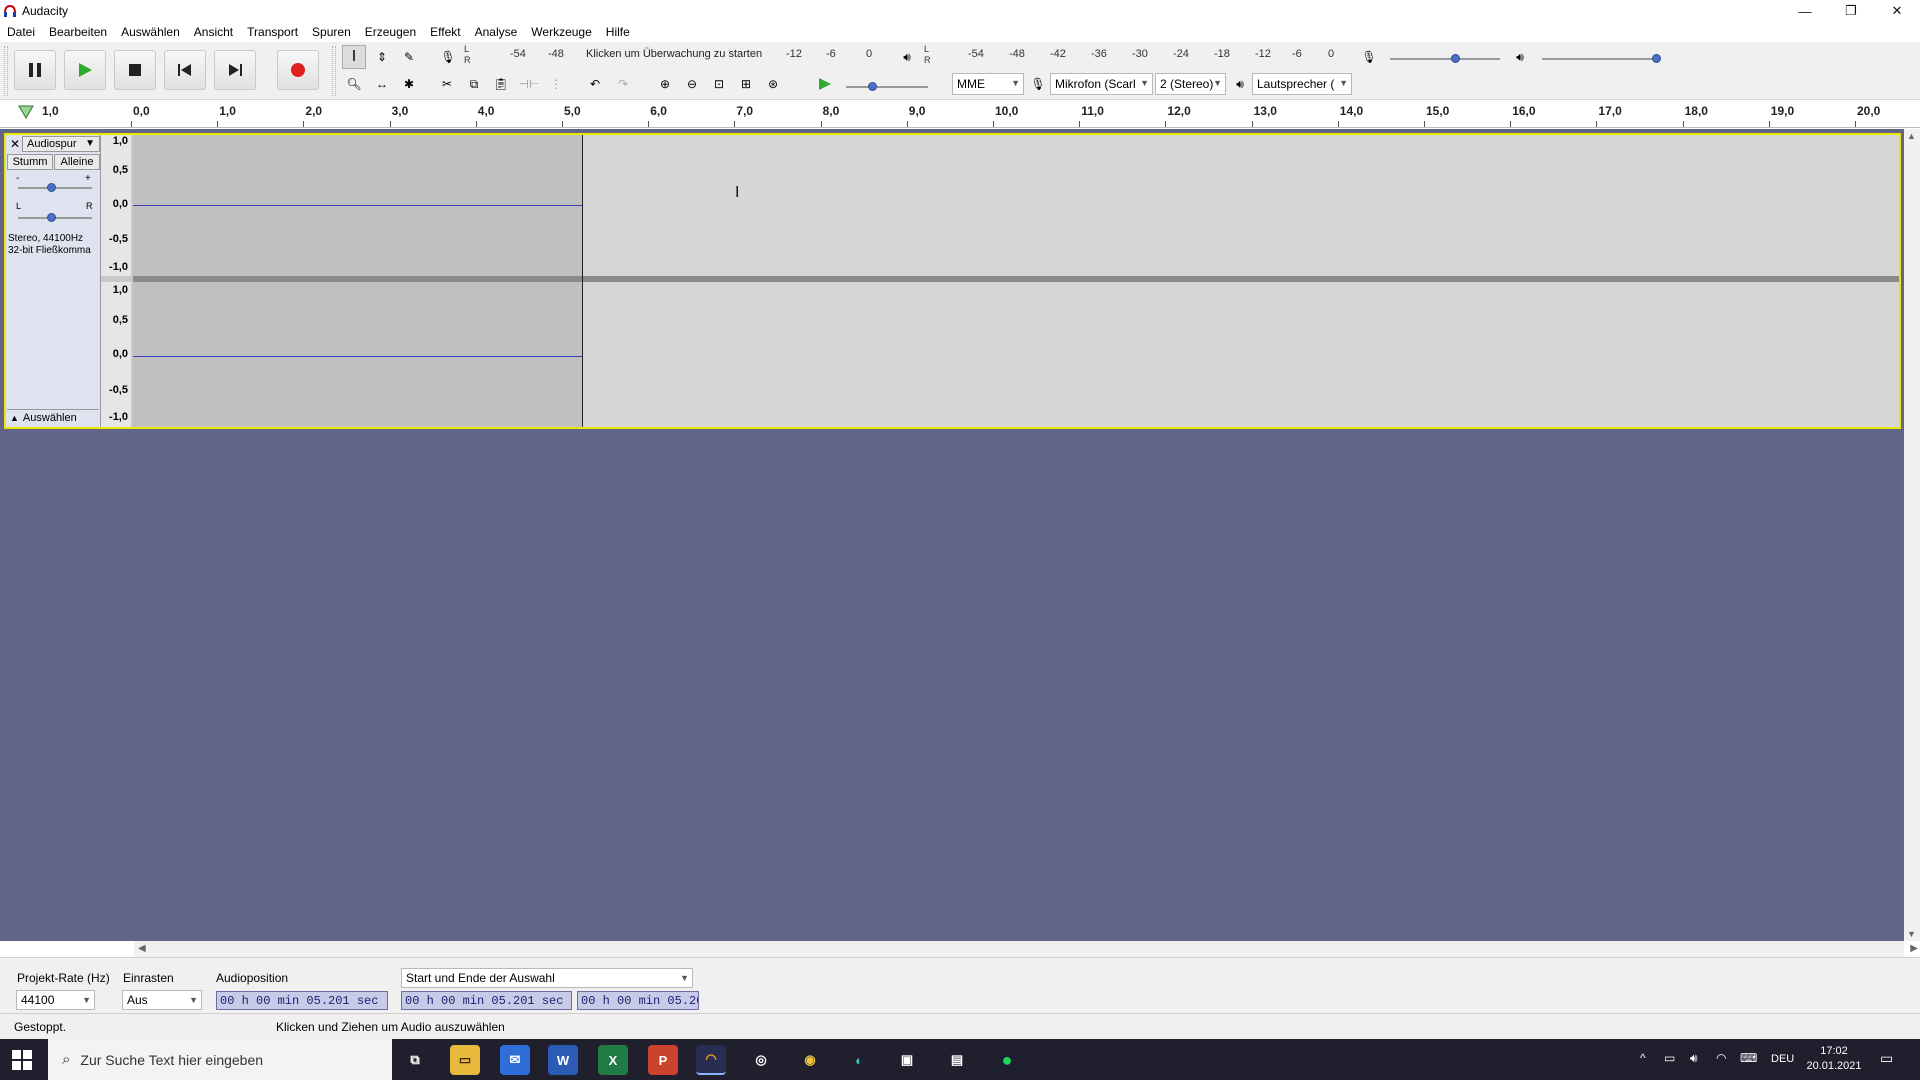  Describe the element at coordinates (556, 84) in the screenshot. I see `silence-button: ⋮` at that location.